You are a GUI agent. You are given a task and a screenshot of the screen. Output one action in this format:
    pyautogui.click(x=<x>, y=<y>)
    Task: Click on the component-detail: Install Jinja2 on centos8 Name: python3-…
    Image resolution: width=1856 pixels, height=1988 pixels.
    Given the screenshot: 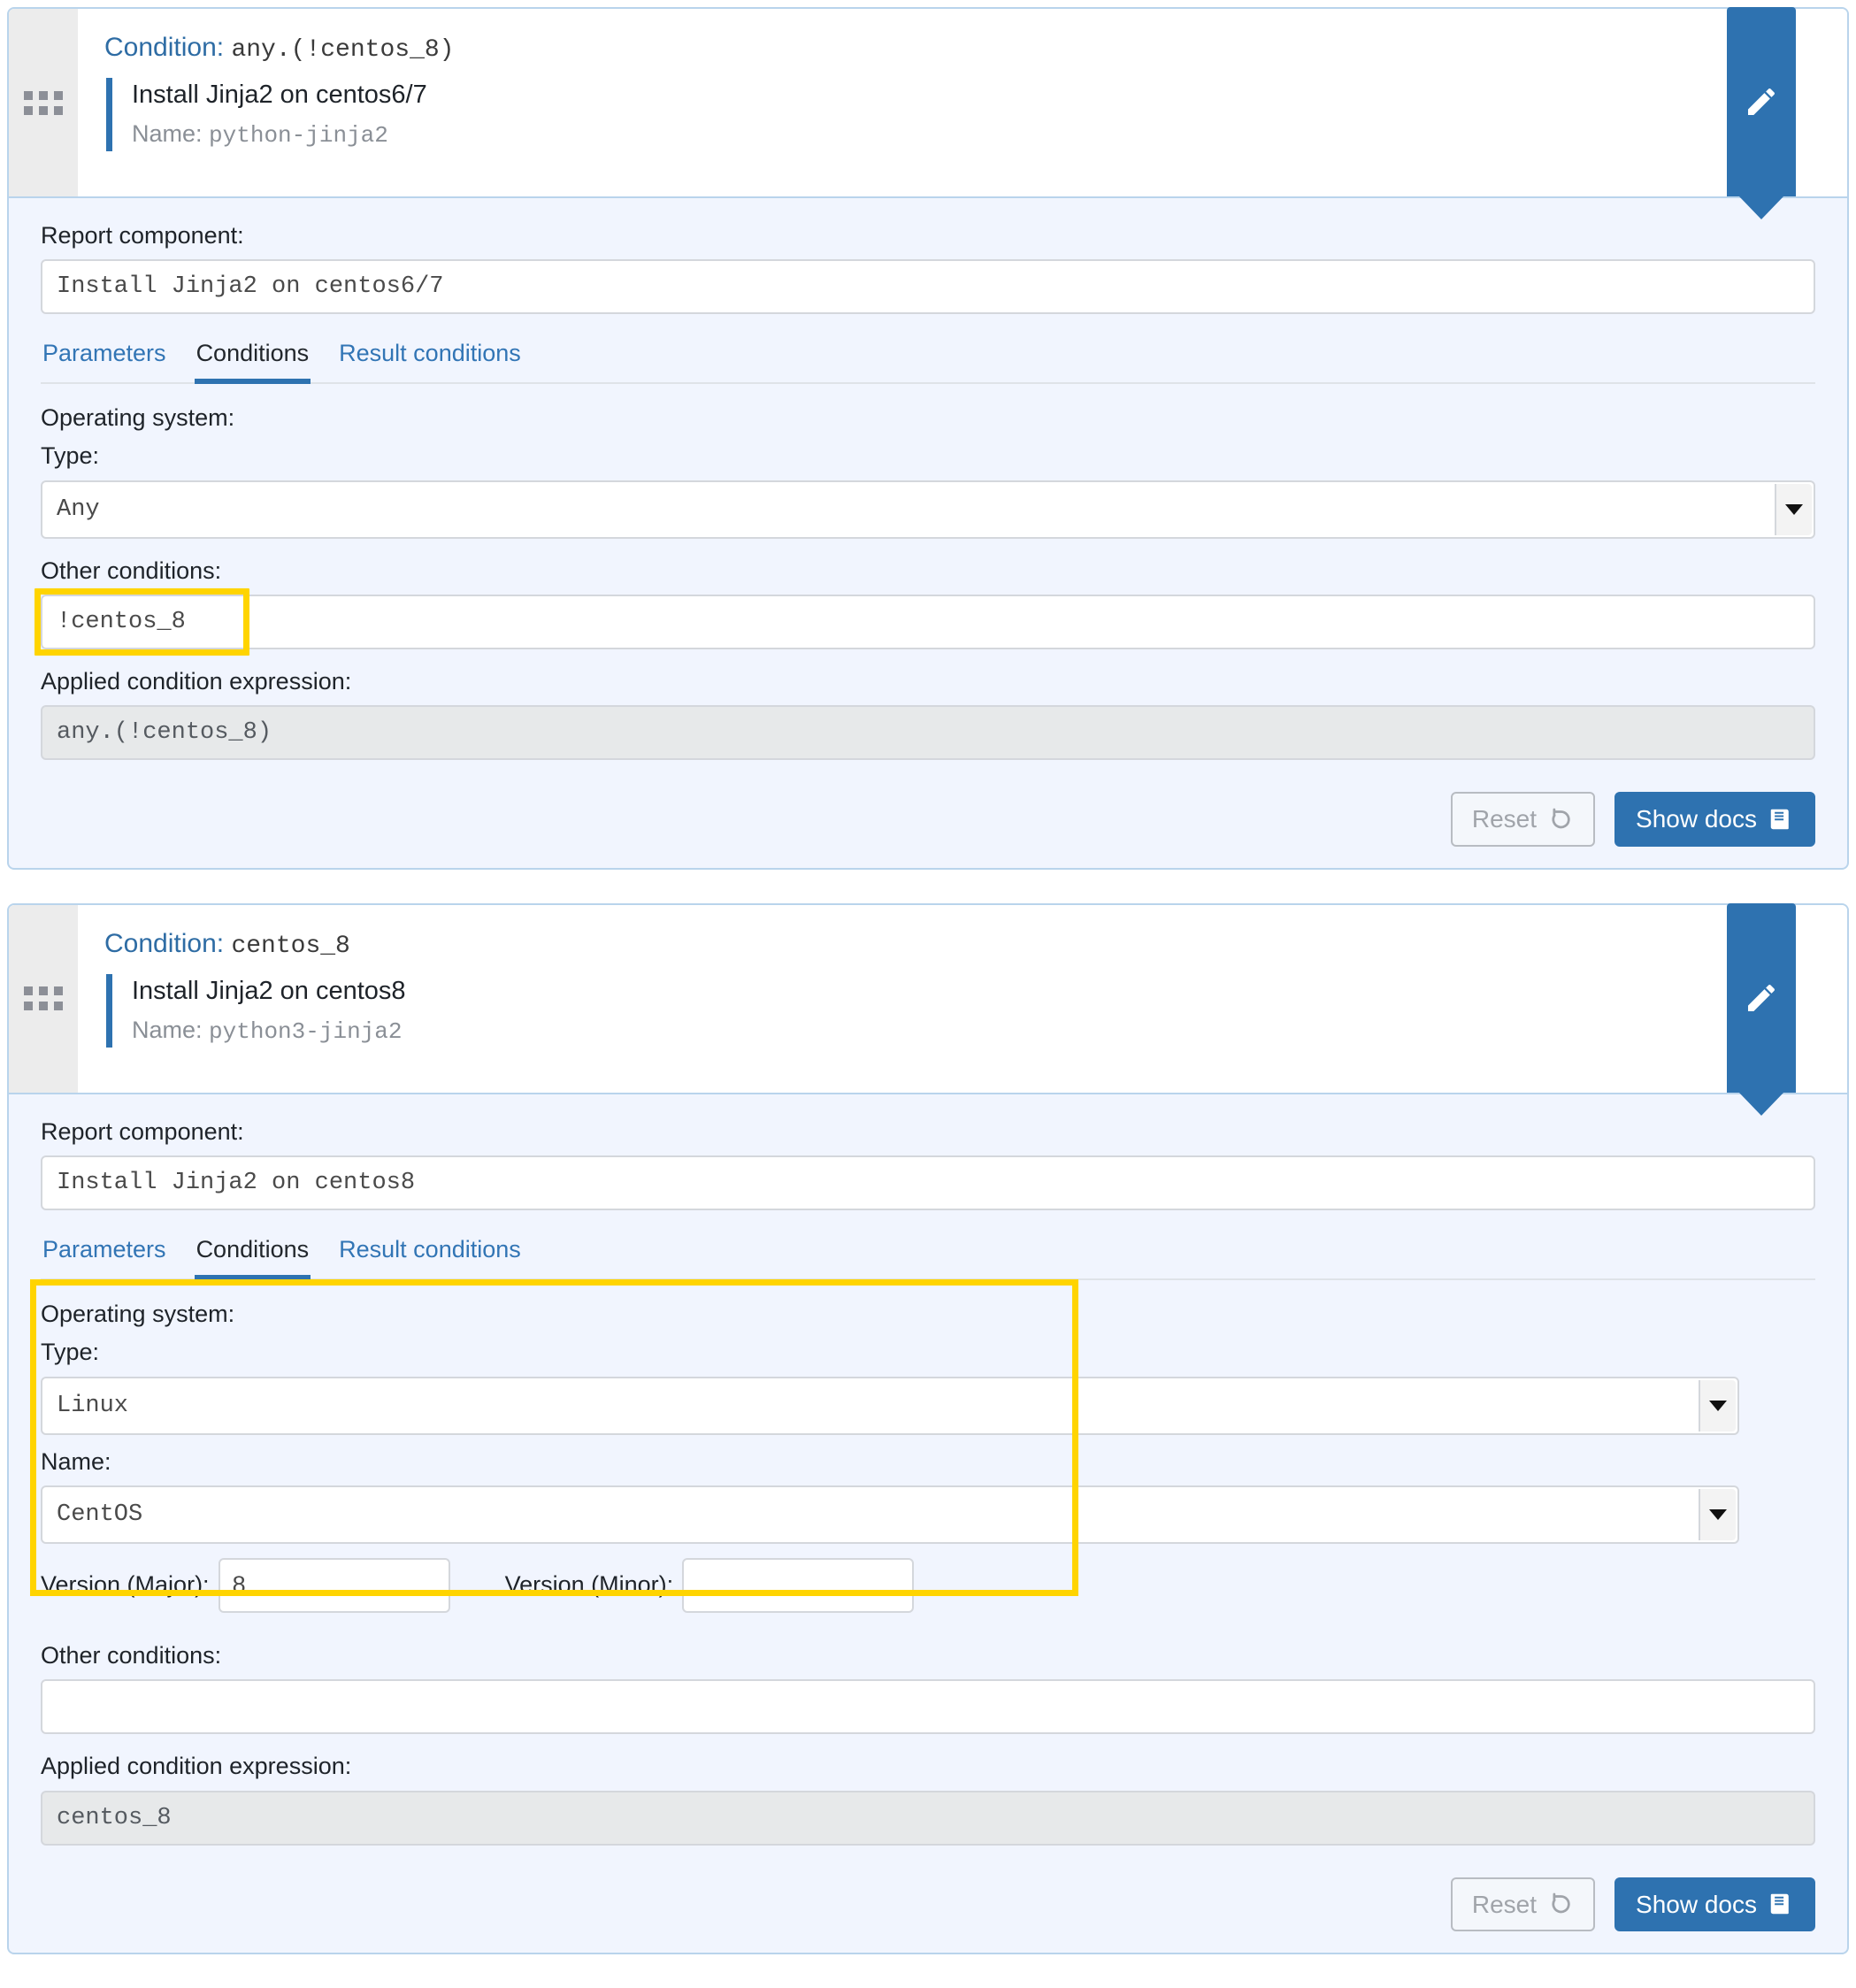 What is the action you would take?
    pyautogui.click(x=976, y=1010)
    